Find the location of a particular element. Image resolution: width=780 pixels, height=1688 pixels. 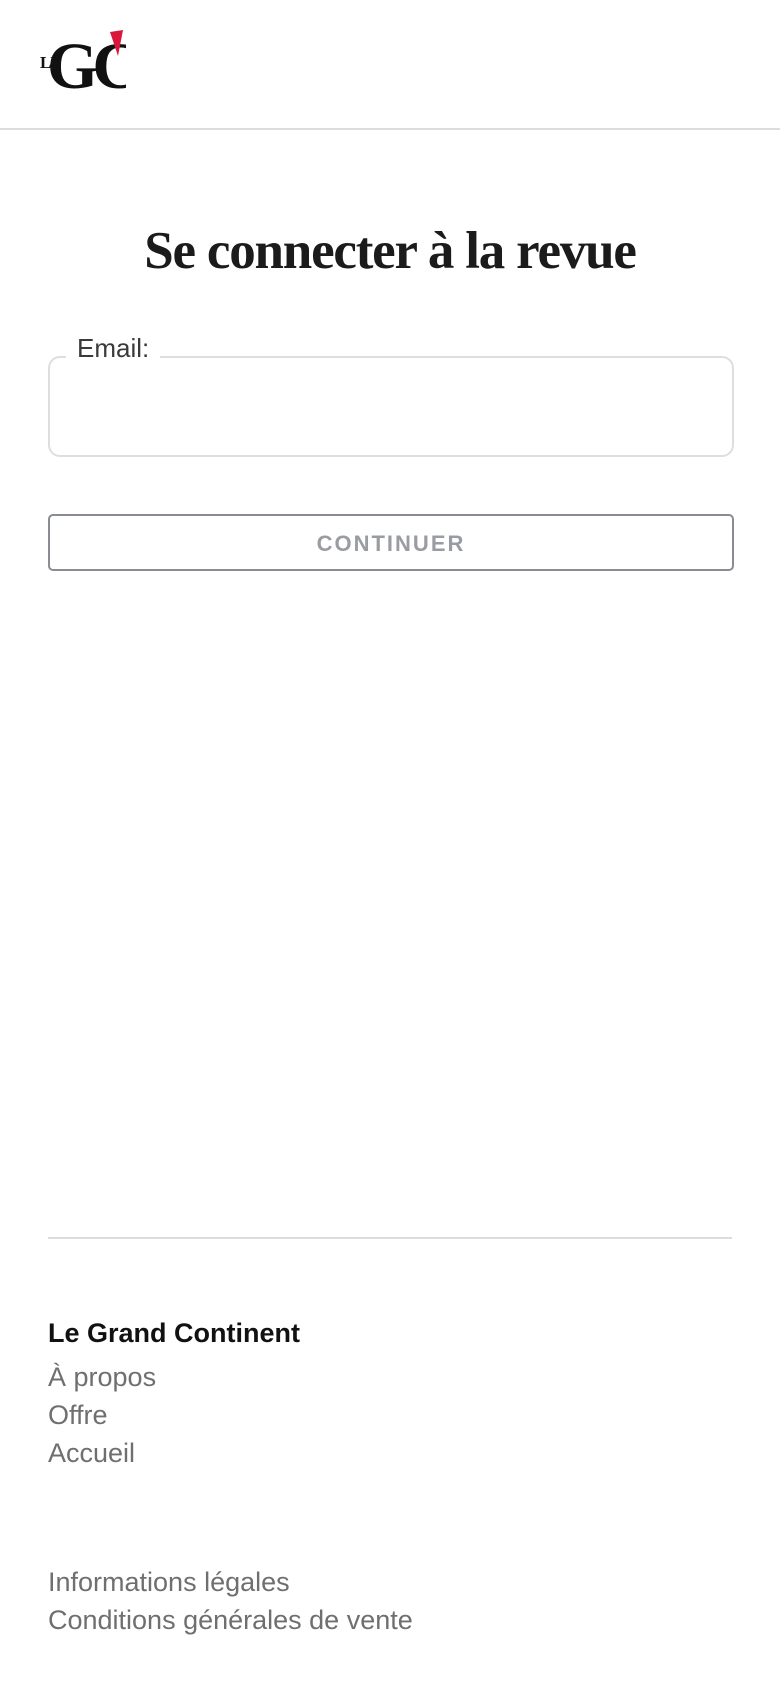

footer-link-a-propos: À propos is located at coordinates (102, 1377).